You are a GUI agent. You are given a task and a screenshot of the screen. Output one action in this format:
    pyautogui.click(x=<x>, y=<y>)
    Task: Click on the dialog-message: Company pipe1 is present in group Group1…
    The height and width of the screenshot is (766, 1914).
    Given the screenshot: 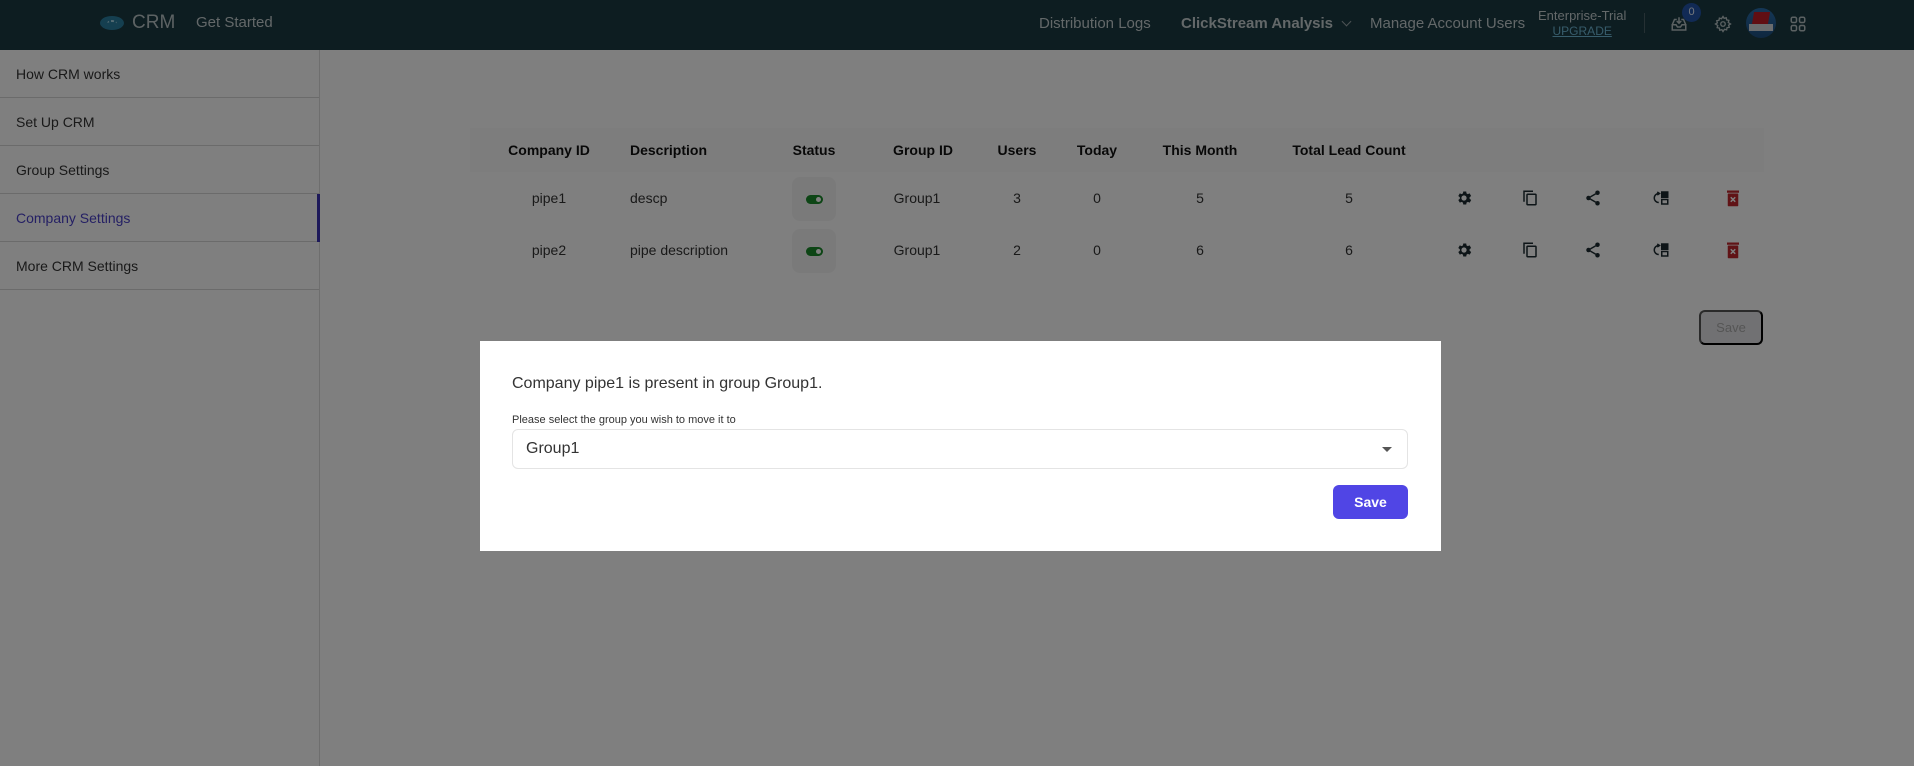 What is the action you would take?
    pyautogui.click(x=667, y=383)
    